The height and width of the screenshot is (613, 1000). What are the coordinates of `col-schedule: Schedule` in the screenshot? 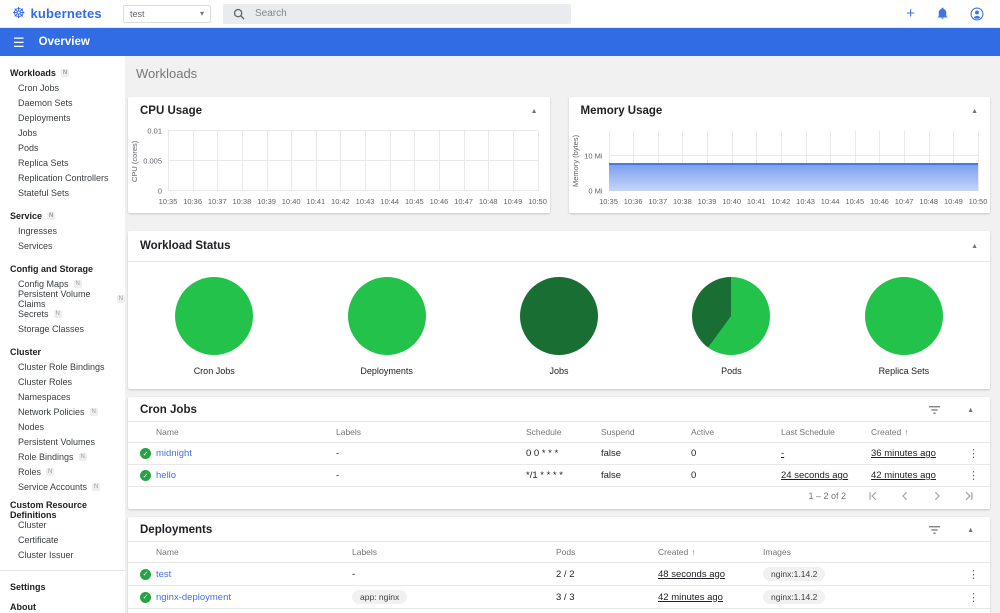 It's located at (563, 432).